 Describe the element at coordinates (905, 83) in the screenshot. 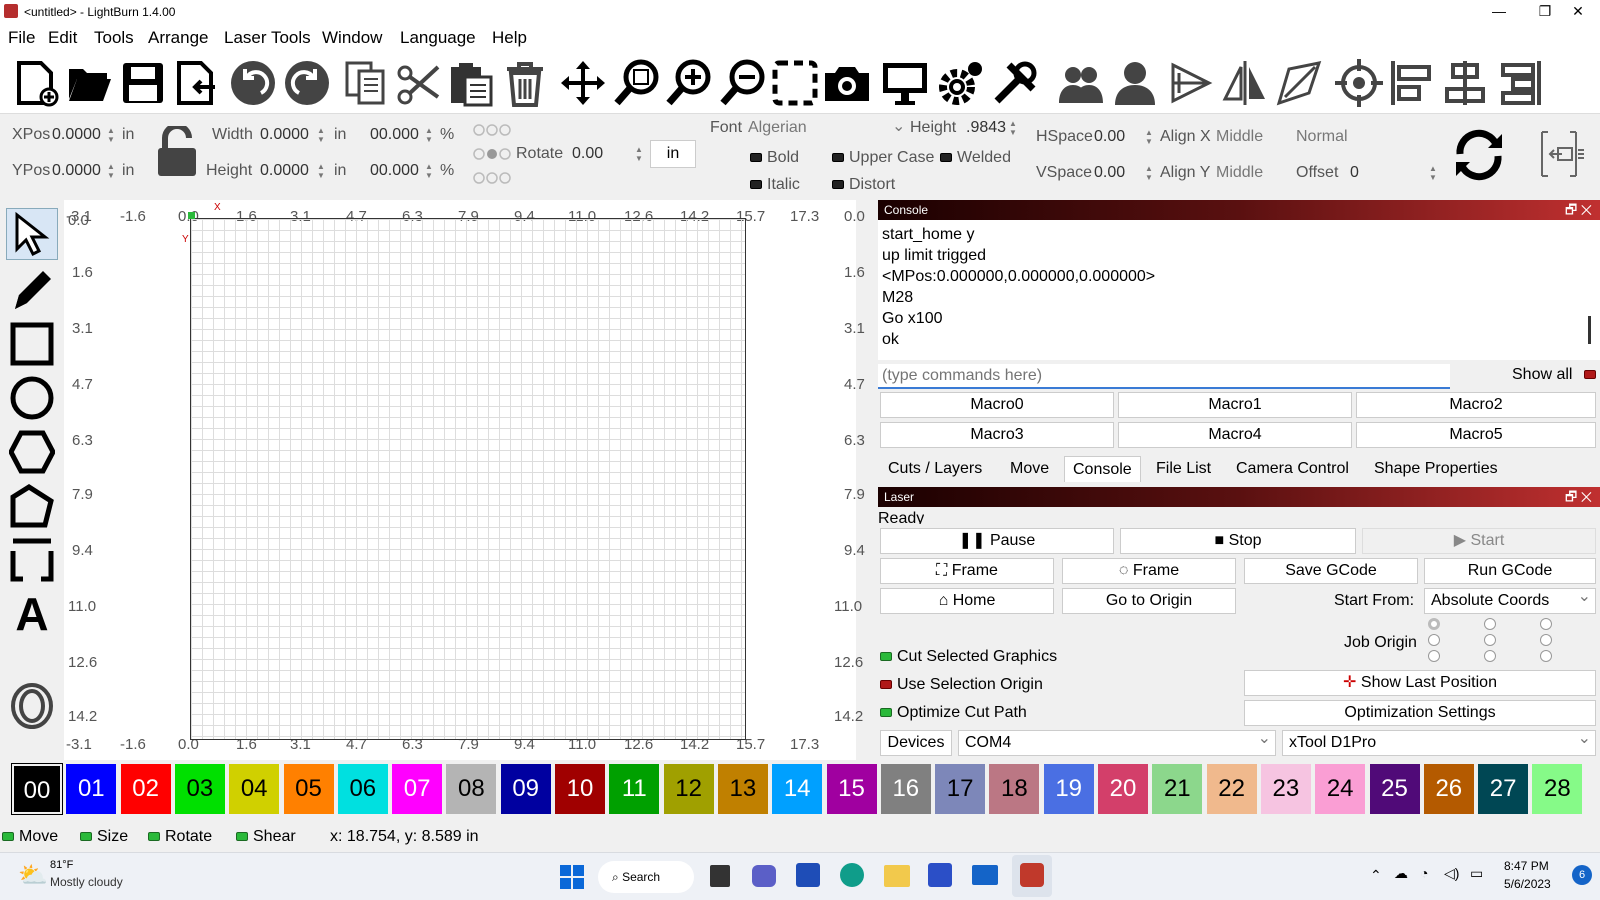

I see `monitor-icon` at that location.